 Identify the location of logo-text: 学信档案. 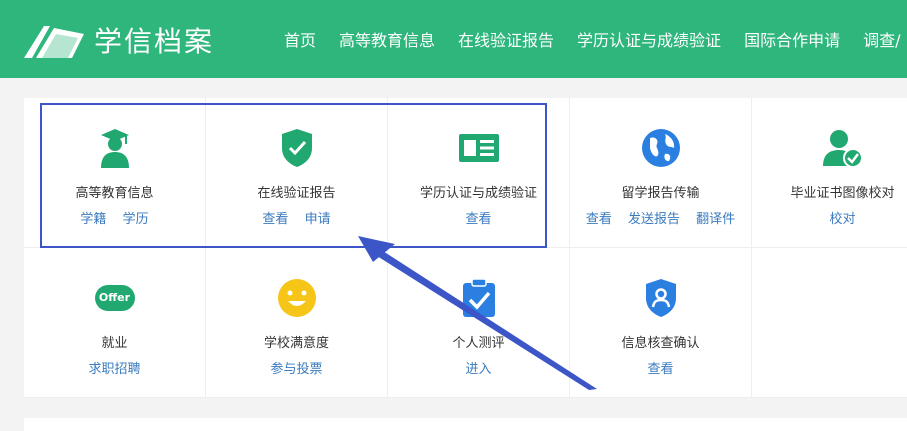
(154, 41).